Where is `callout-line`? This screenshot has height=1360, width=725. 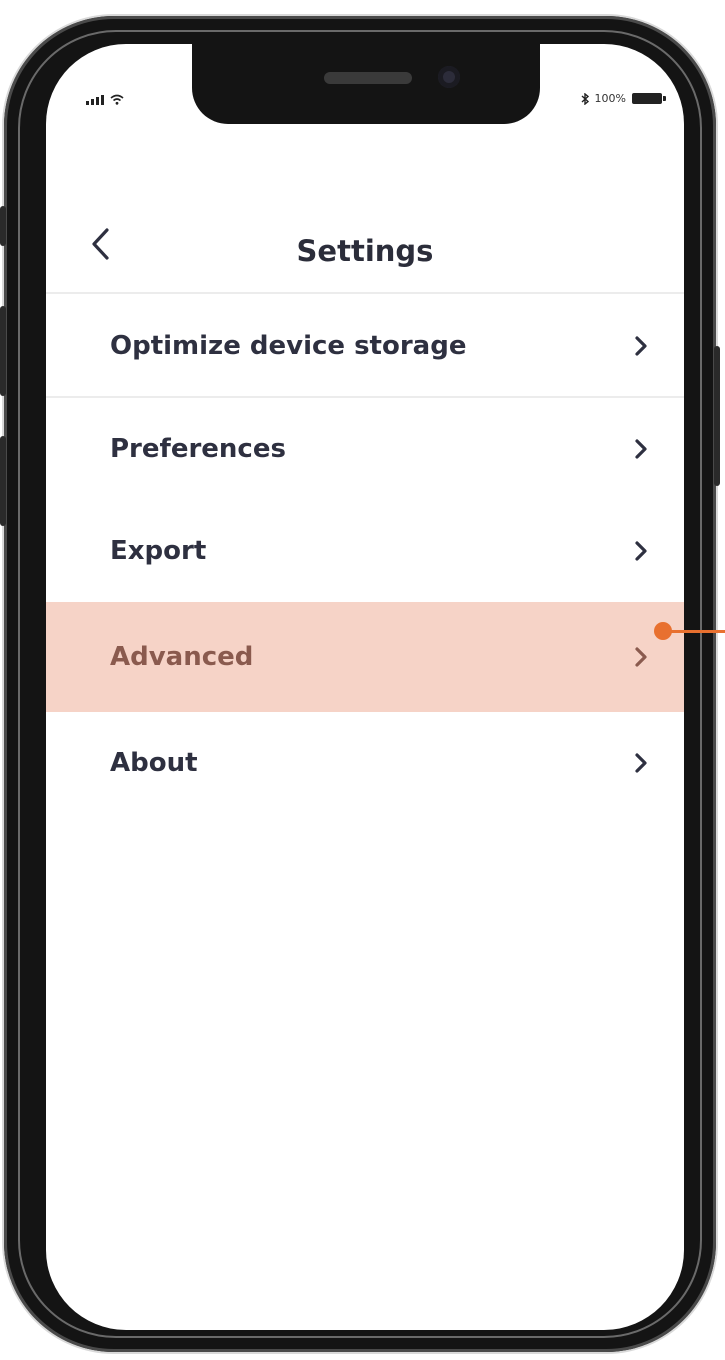
callout-line is located at coordinates (695, 631).